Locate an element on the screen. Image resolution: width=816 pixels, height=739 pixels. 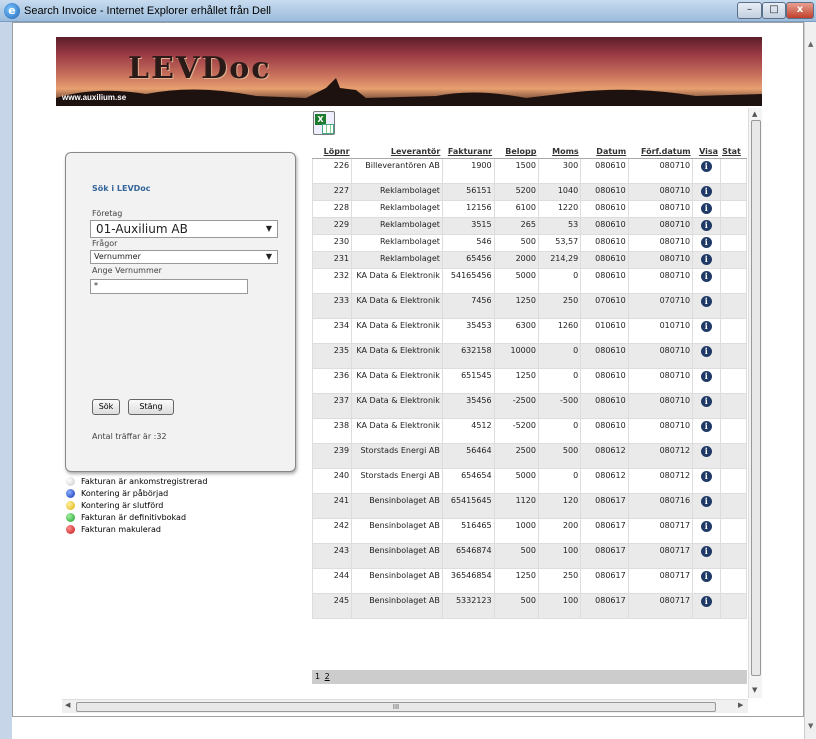
scroll-left-icon: ◀ is located at coordinates (67, 705).